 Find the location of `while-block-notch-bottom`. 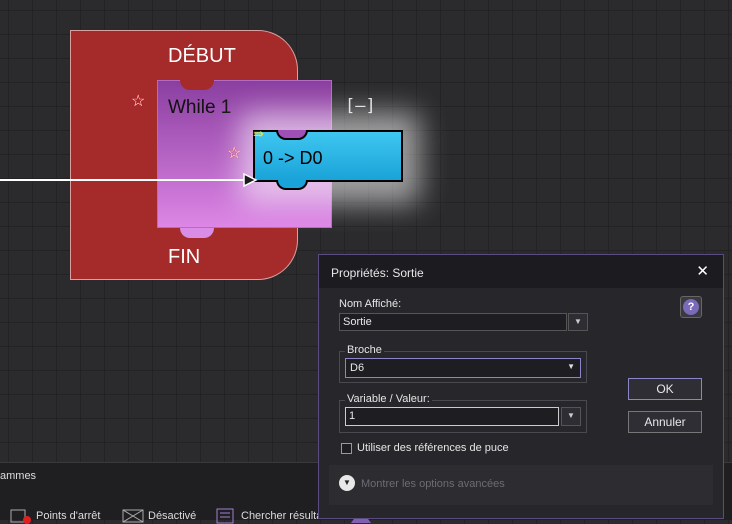

while-block-notch-bottom is located at coordinates (197, 233).